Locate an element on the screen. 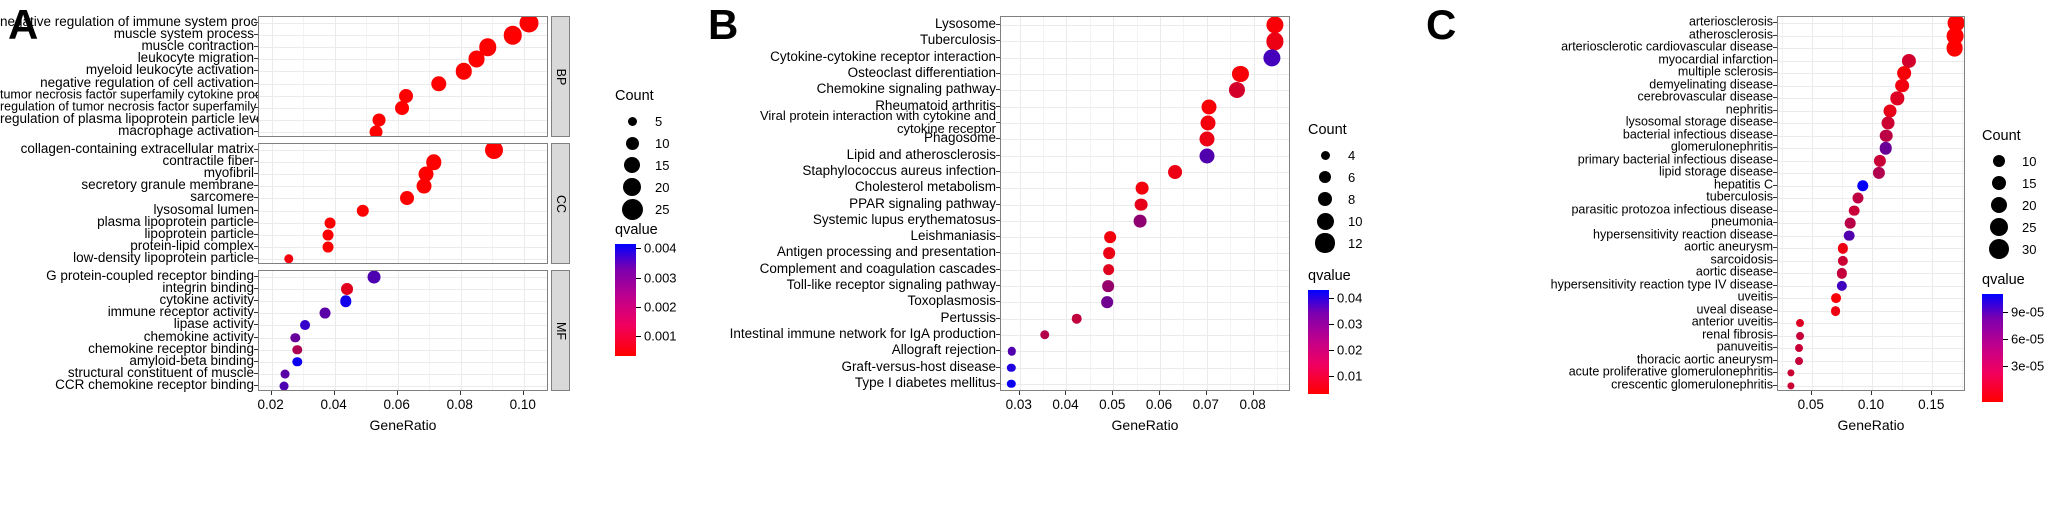 Image resolution: width=2050 pixels, height=531 pixels. panel-a-strip-cc: CC is located at coordinates (560, 203).